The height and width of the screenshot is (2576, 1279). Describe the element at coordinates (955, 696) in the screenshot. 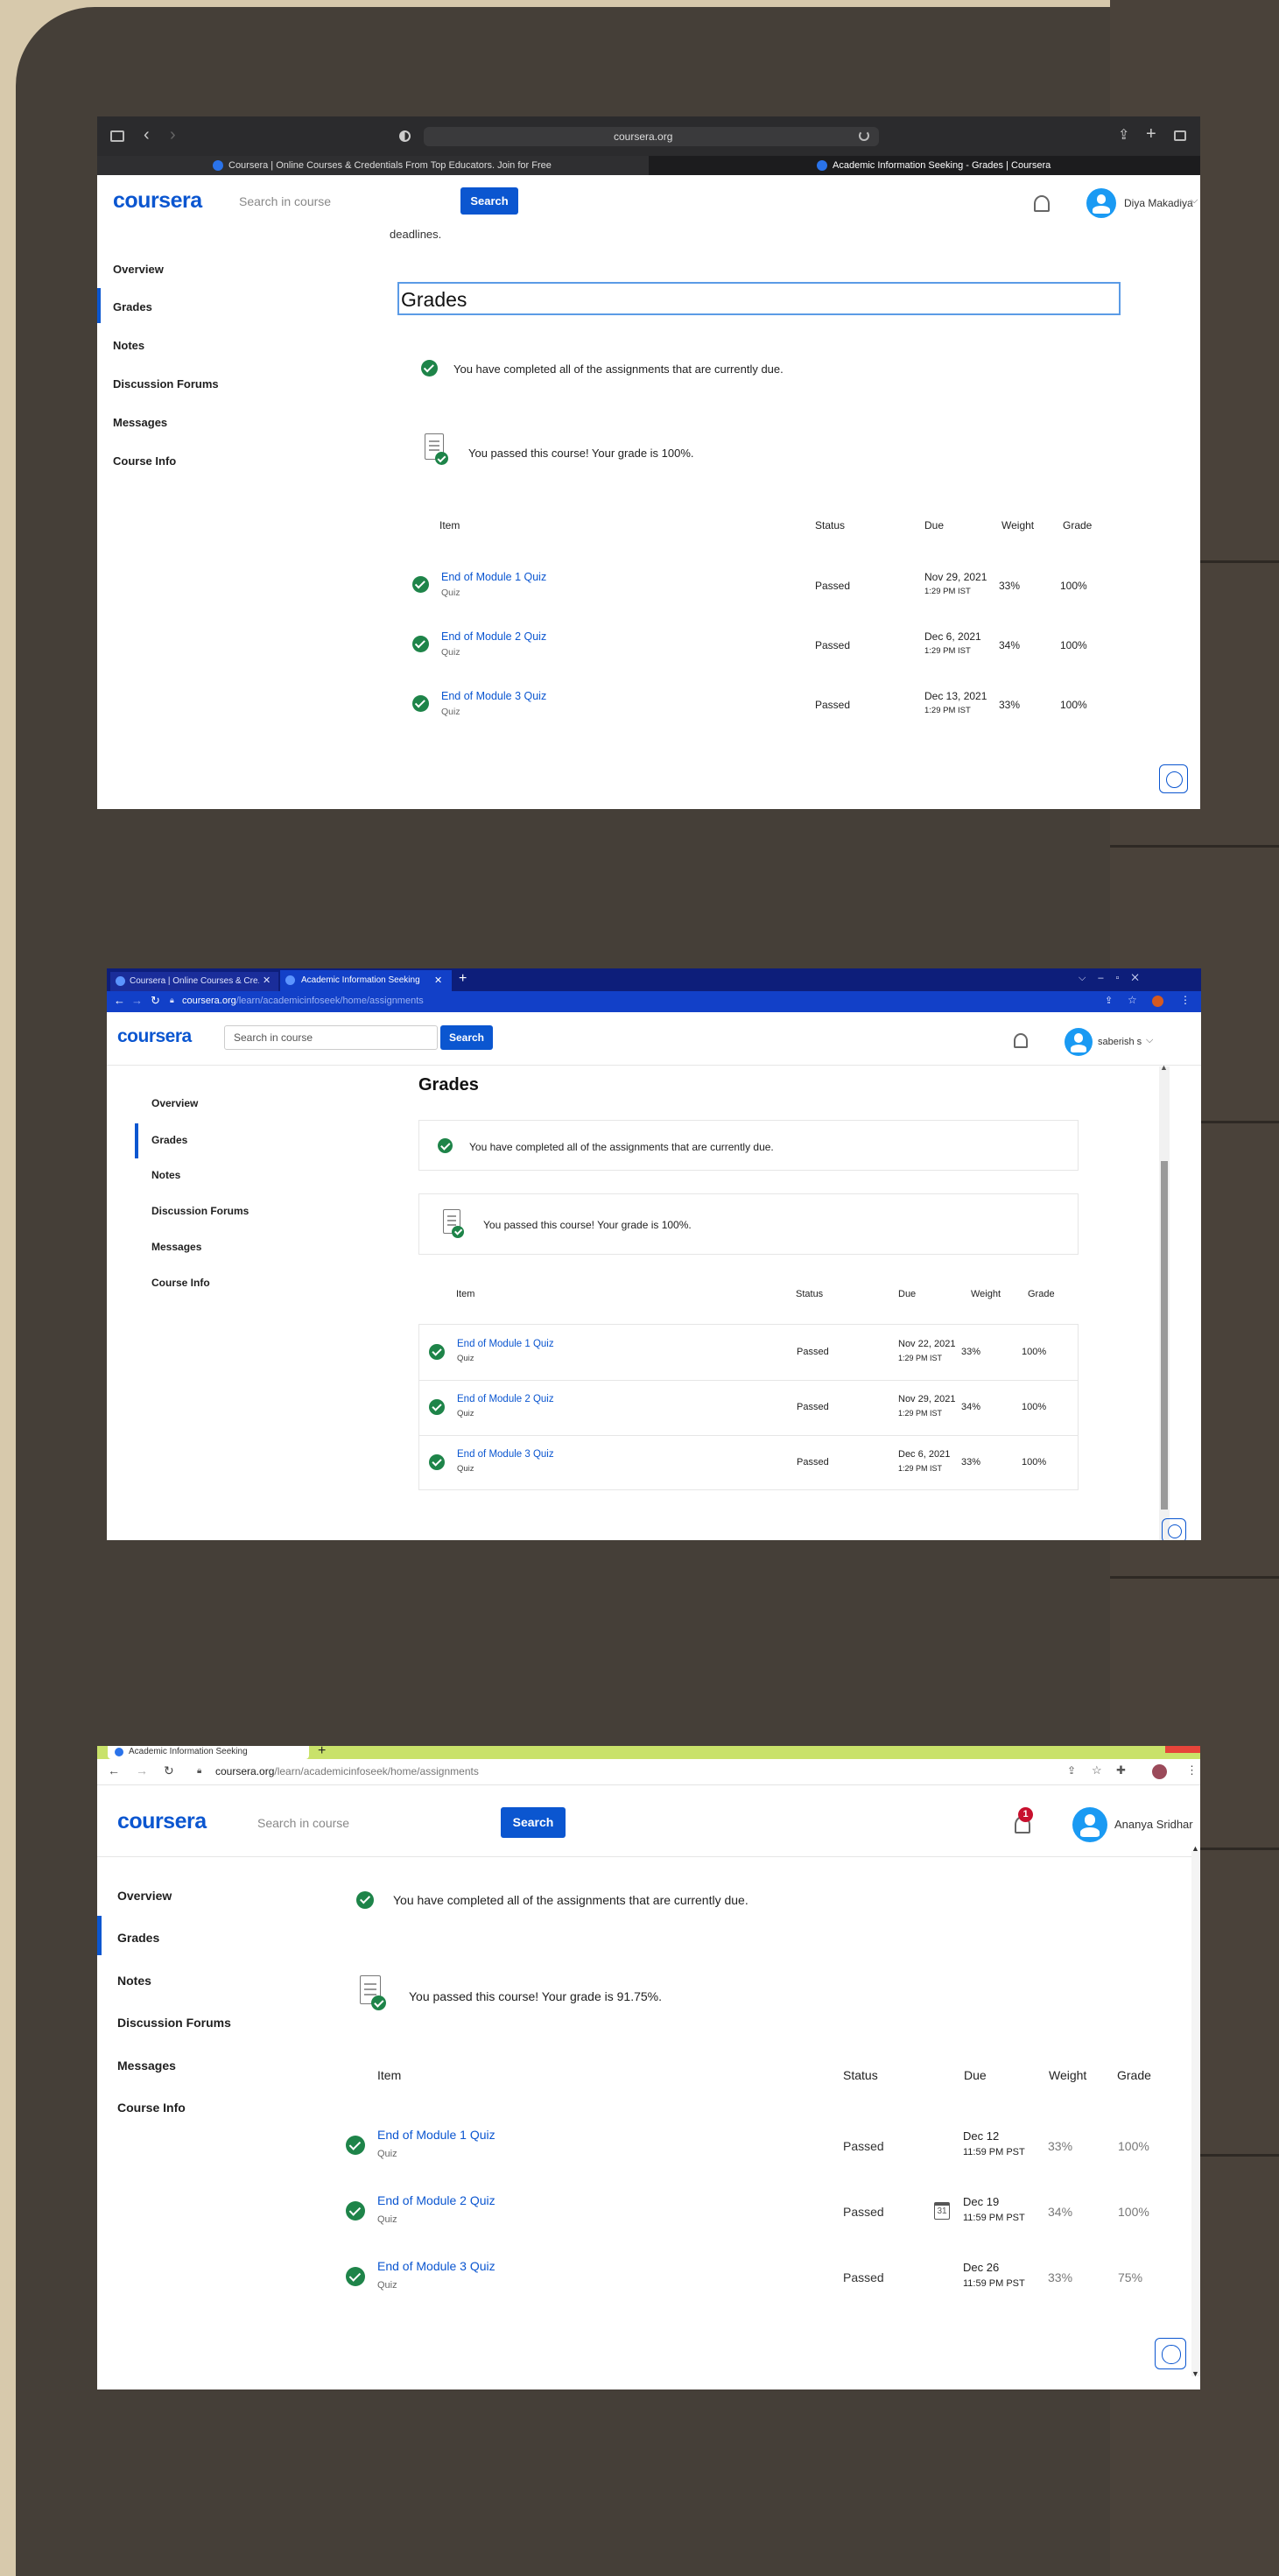

I see `item-due: Dec 13, 2021` at that location.